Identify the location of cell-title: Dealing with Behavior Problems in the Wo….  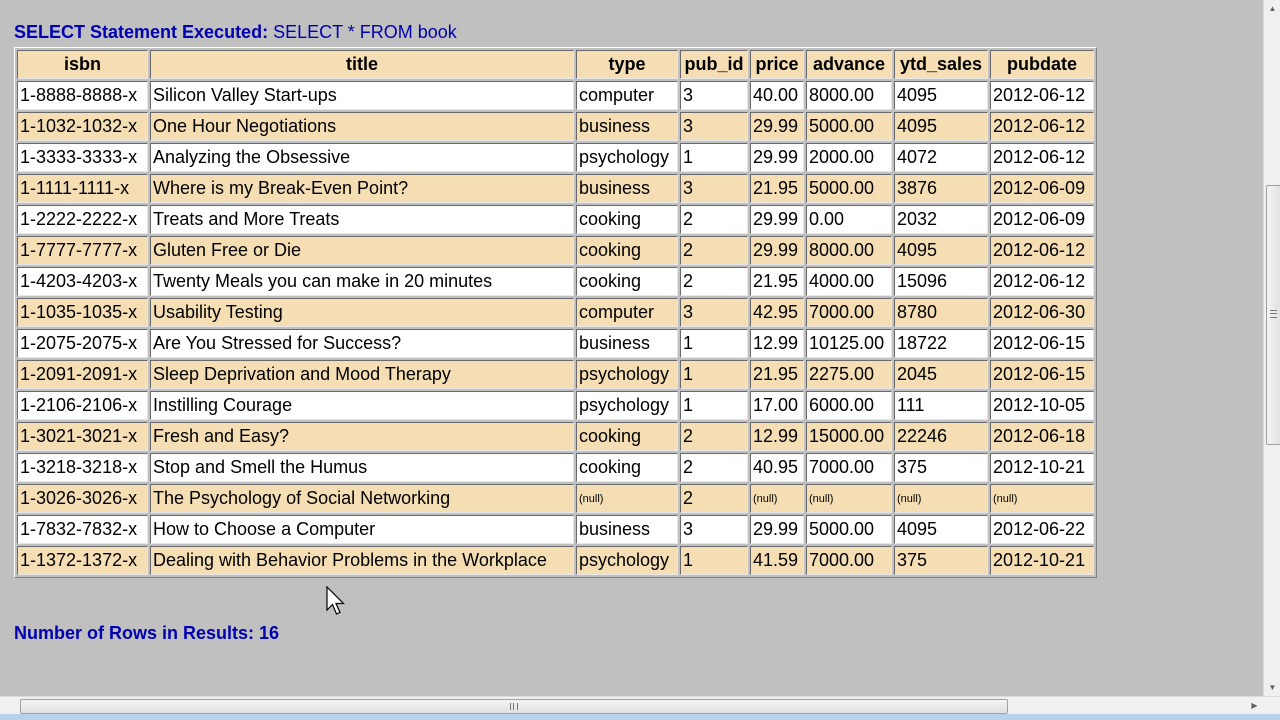
(362, 560).